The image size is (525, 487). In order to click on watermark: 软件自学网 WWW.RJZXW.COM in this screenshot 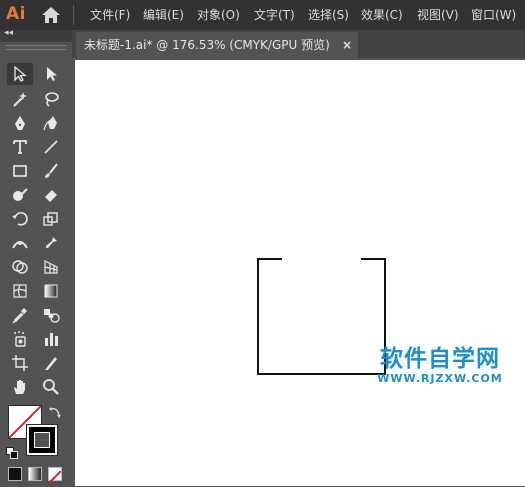, I will do `click(440, 365)`.